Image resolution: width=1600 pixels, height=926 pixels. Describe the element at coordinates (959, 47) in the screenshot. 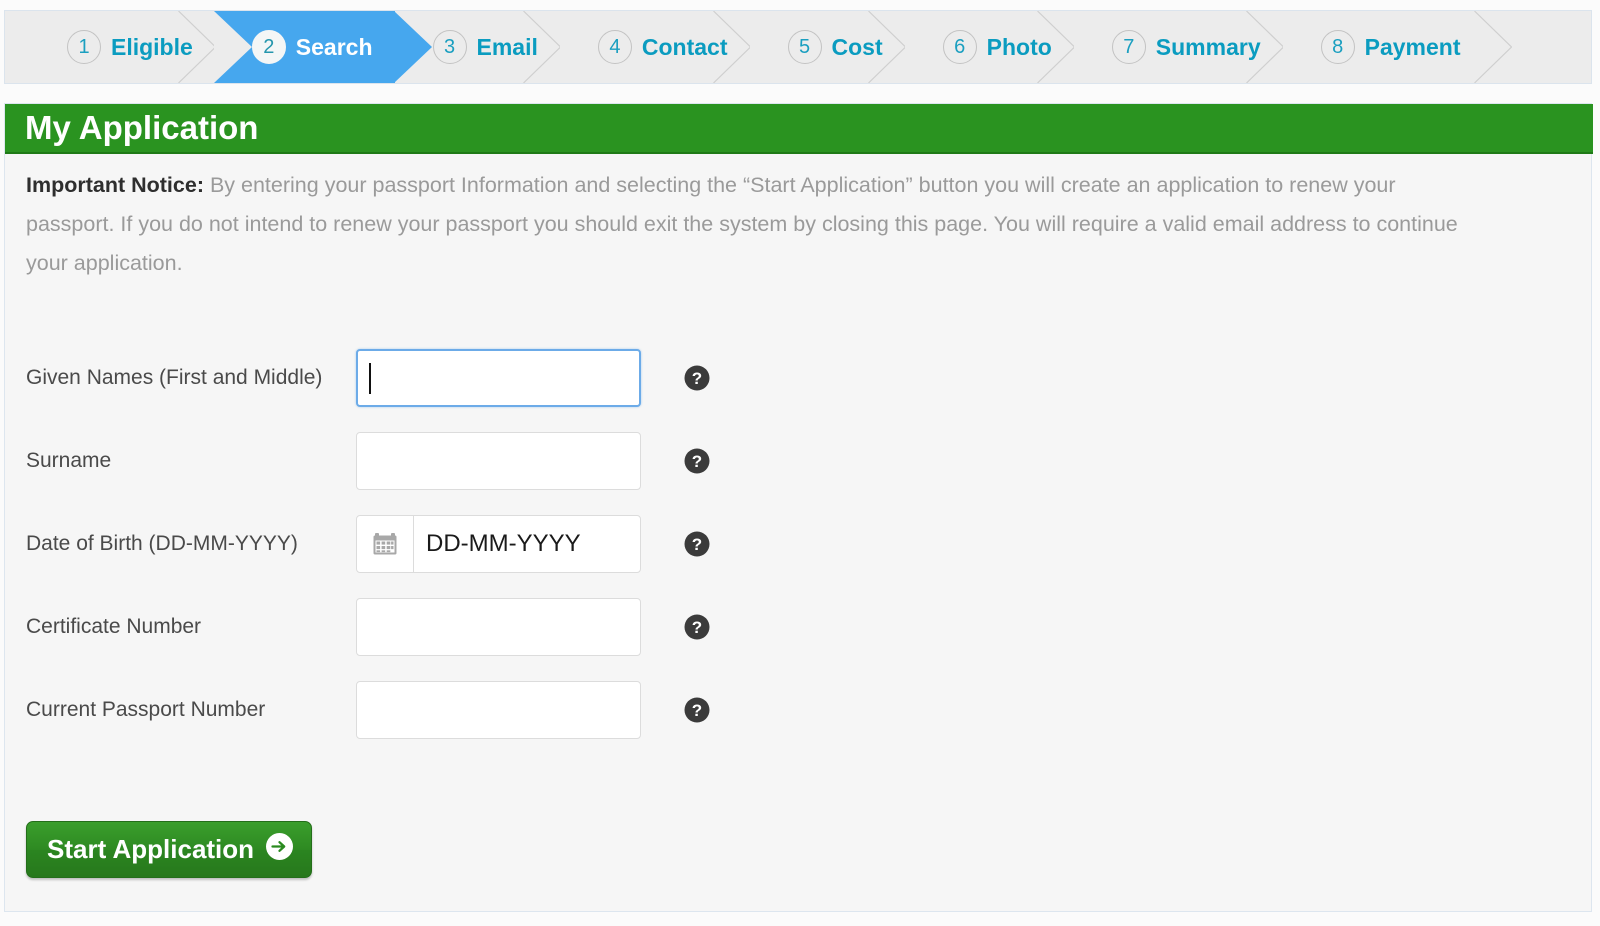

I see `stepper-step-number: 6` at that location.